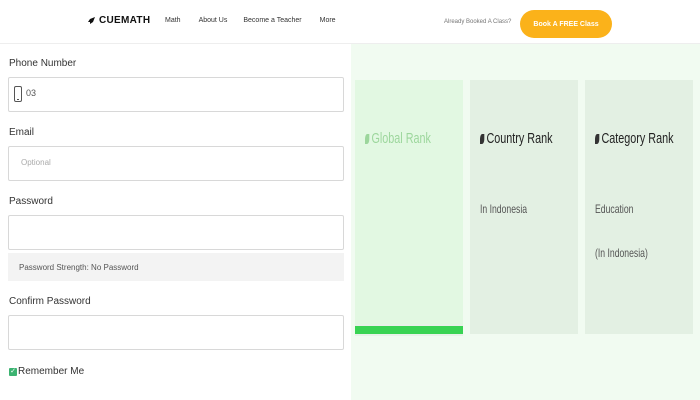  What do you see at coordinates (519, 138) in the screenshot?
I see `country-rank-label: Country Rank` at bounding box center [519, 138].